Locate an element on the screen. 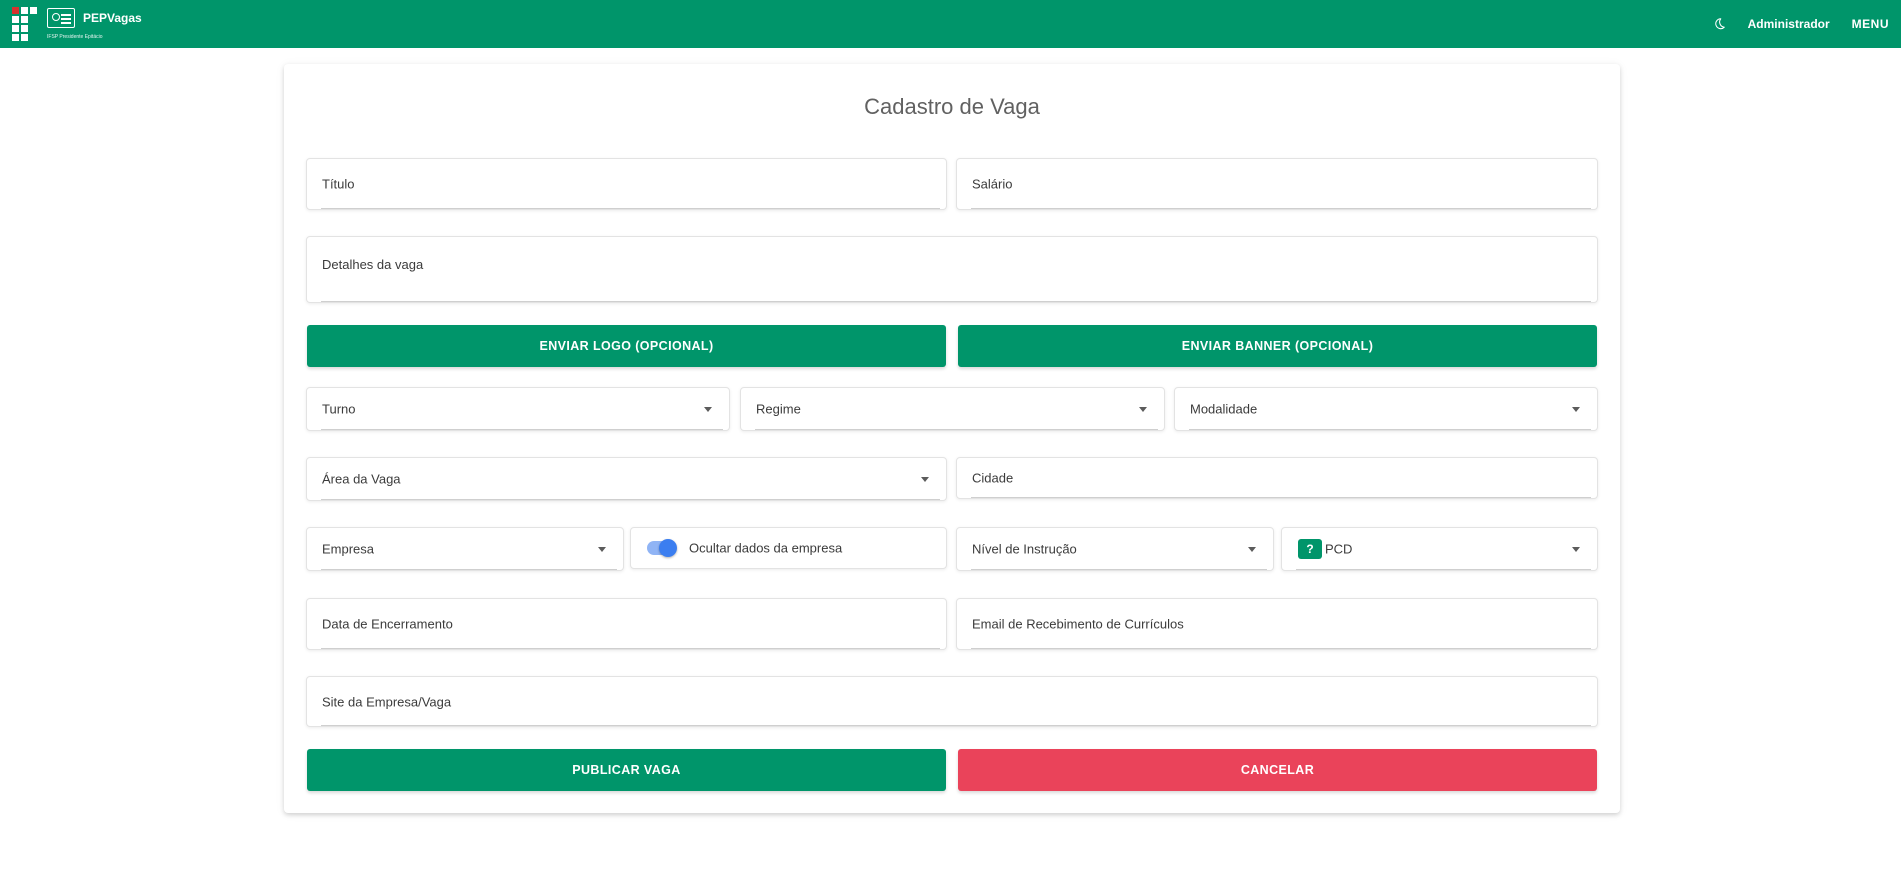 This screenshot has height=887, width=1901. ifsp-logo is located at coordinates (24, 24).